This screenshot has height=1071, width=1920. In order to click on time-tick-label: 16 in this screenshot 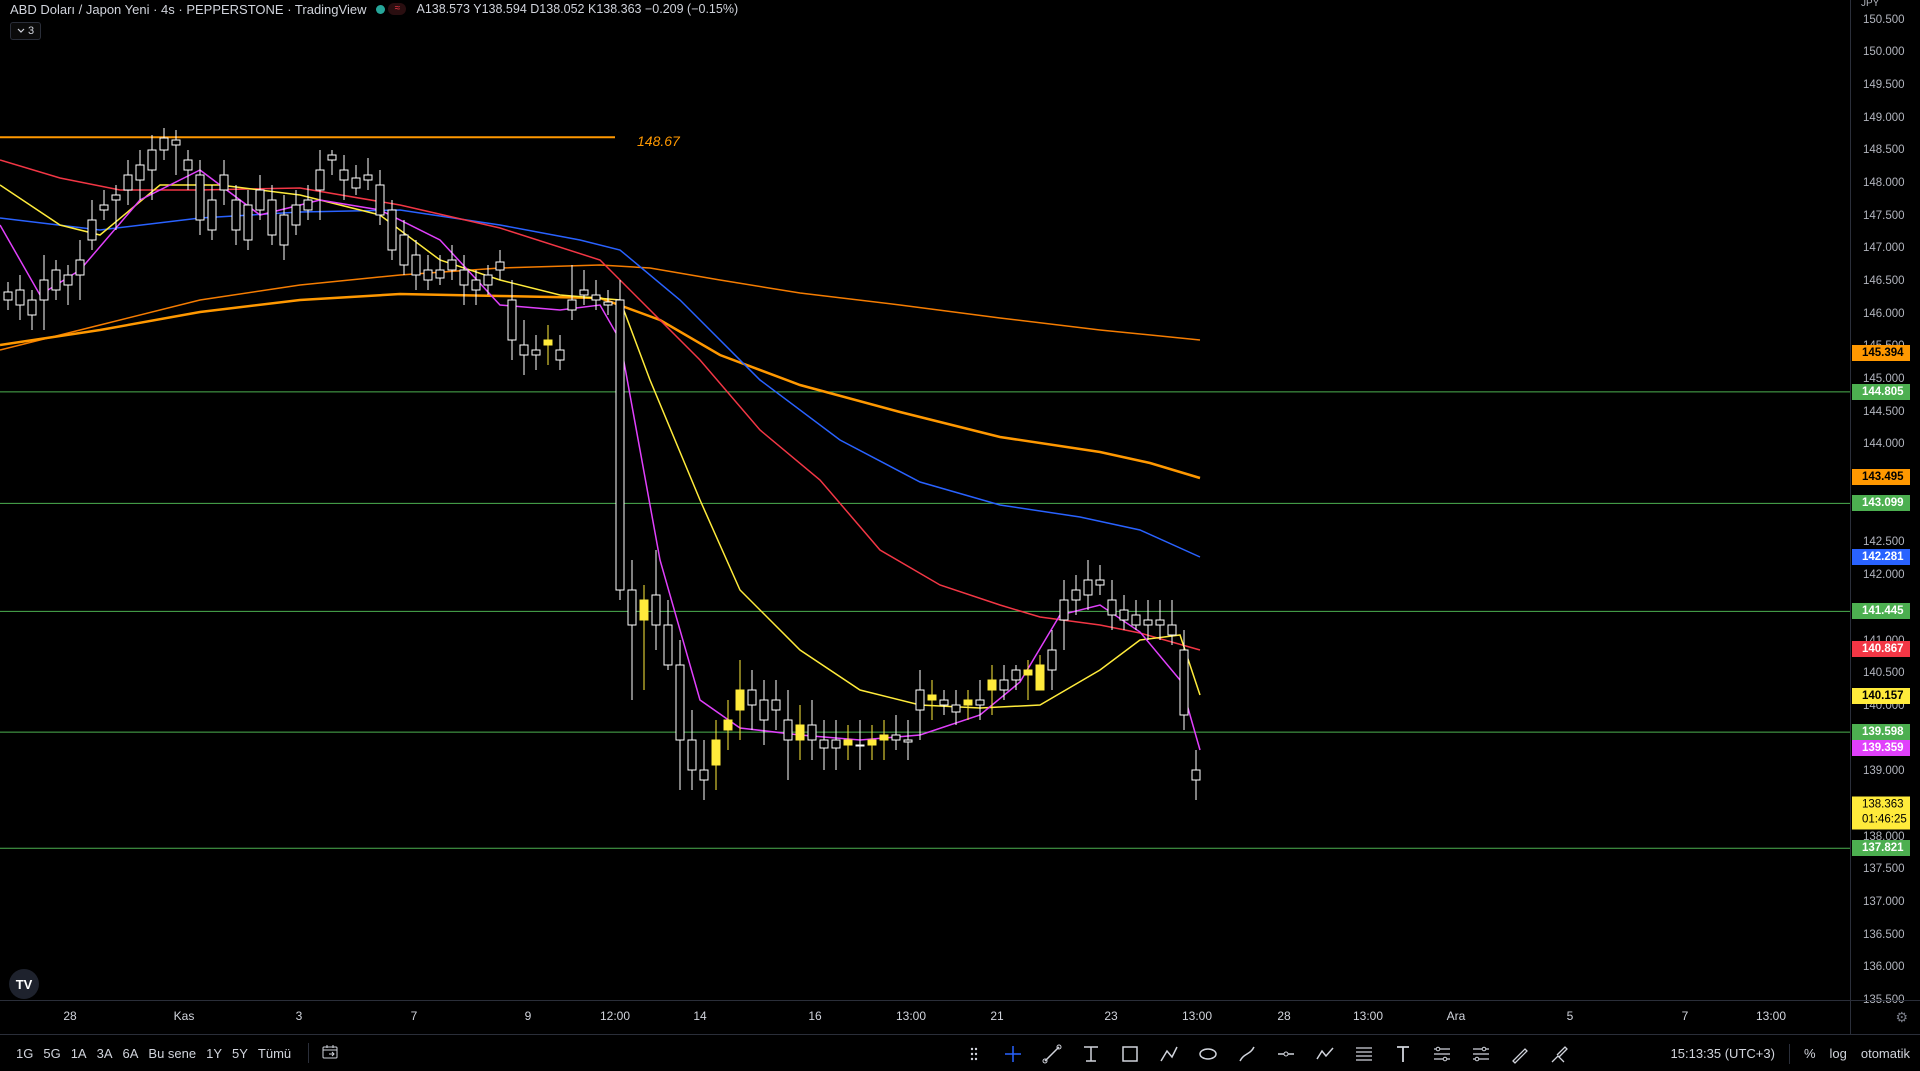, I will do `click(815, 1016)`.